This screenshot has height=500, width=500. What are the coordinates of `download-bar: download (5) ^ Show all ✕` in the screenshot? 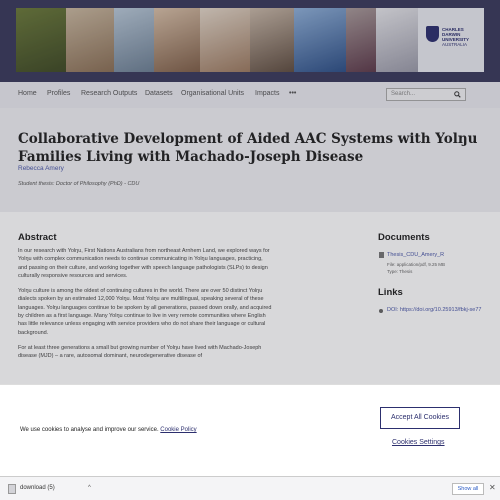 It's located at (250, 488).